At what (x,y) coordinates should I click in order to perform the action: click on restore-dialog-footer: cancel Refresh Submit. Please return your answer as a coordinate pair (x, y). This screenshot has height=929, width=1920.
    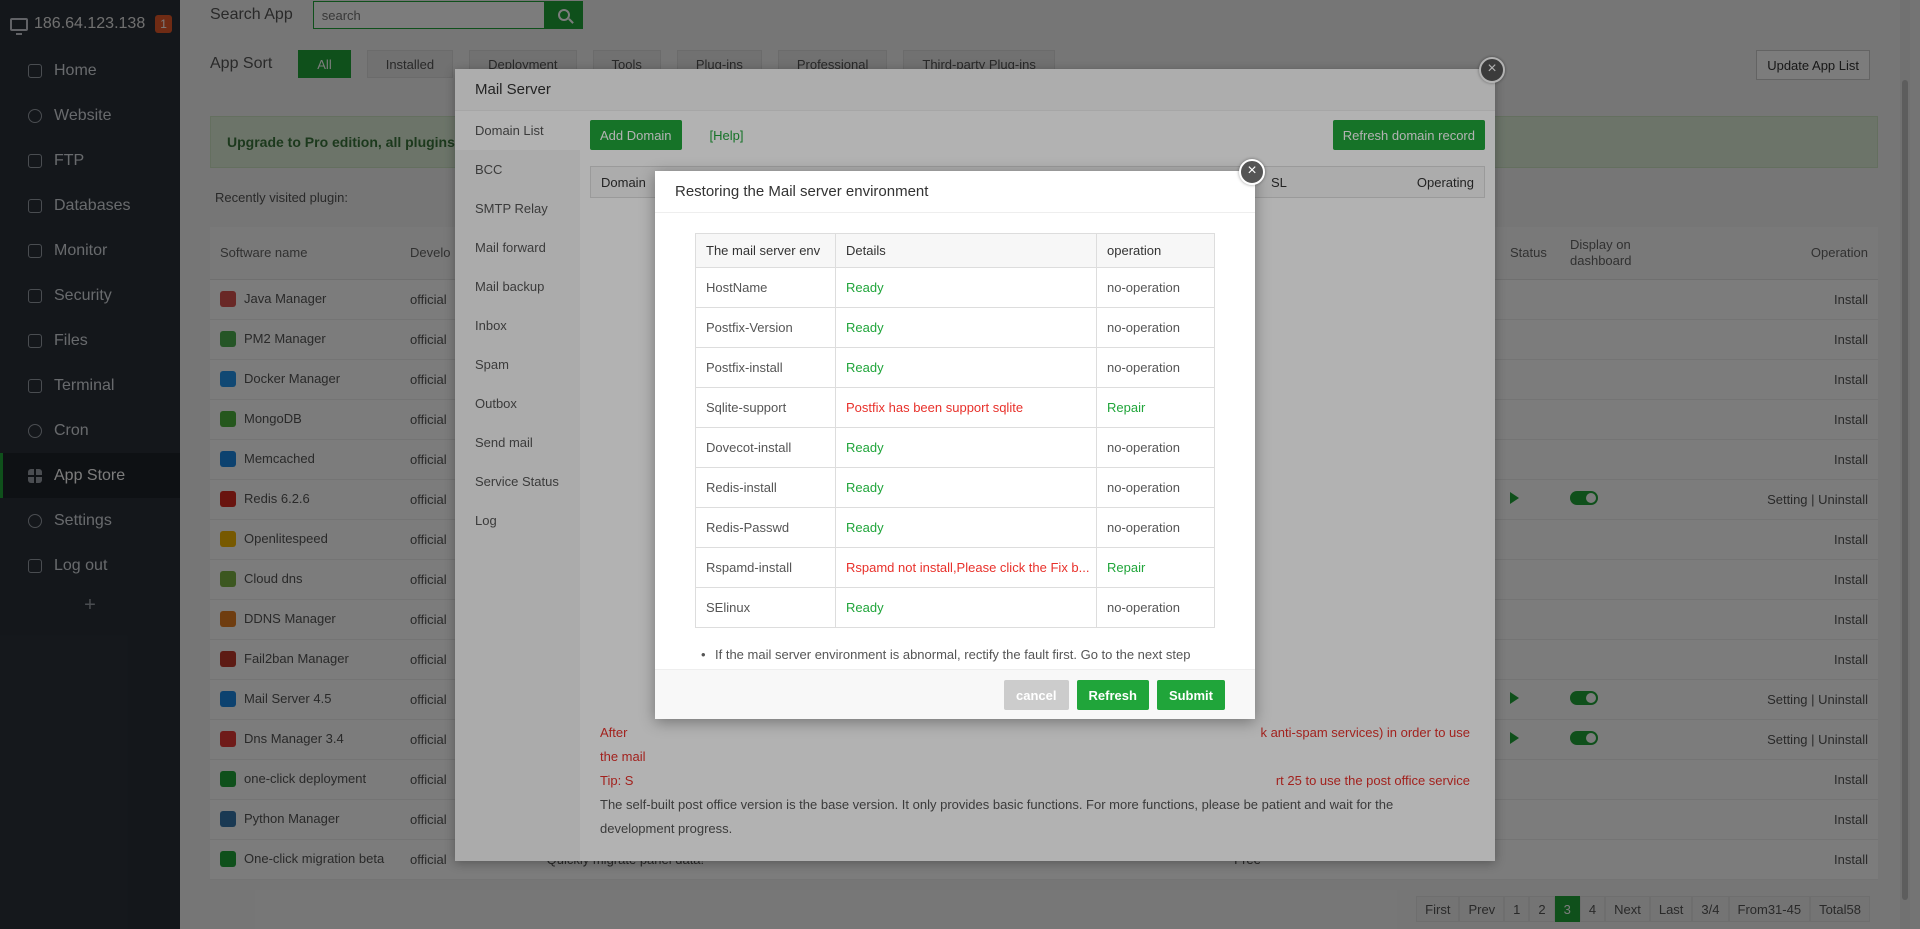
    Looking at the image, I should click on (955, 694).